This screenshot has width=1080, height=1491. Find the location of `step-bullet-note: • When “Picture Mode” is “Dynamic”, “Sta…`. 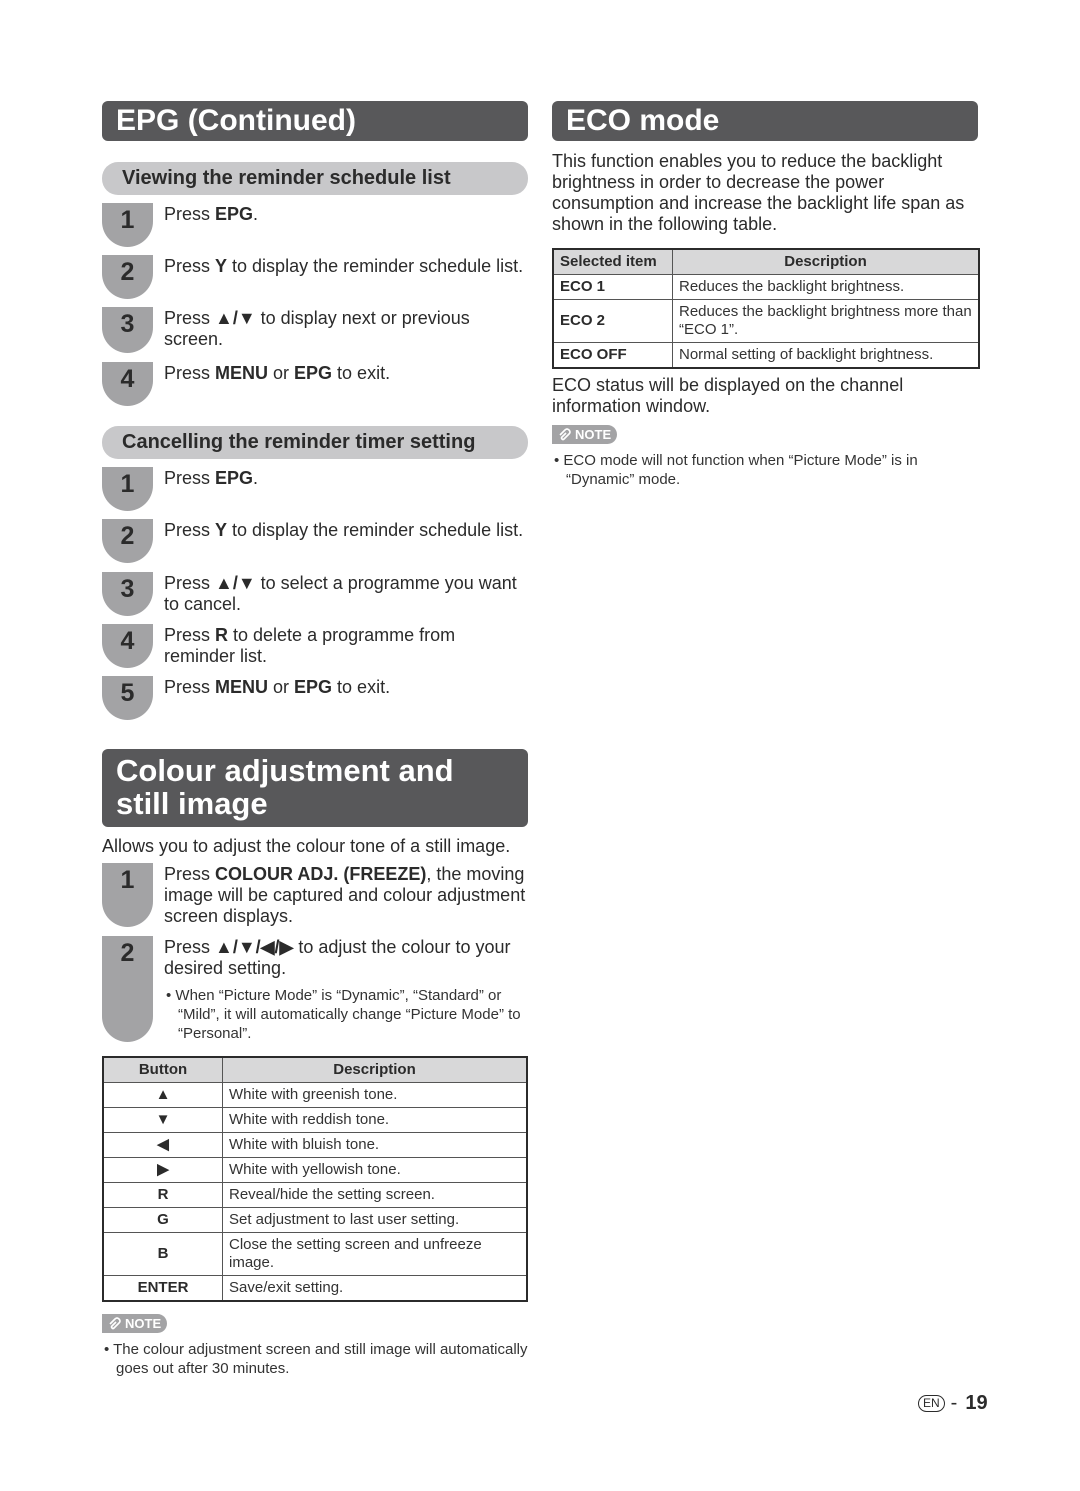

step-bullet-note: • When “Picture Mode” is “Dynamic”, “Sta… is located at coordinates (343, 1014).